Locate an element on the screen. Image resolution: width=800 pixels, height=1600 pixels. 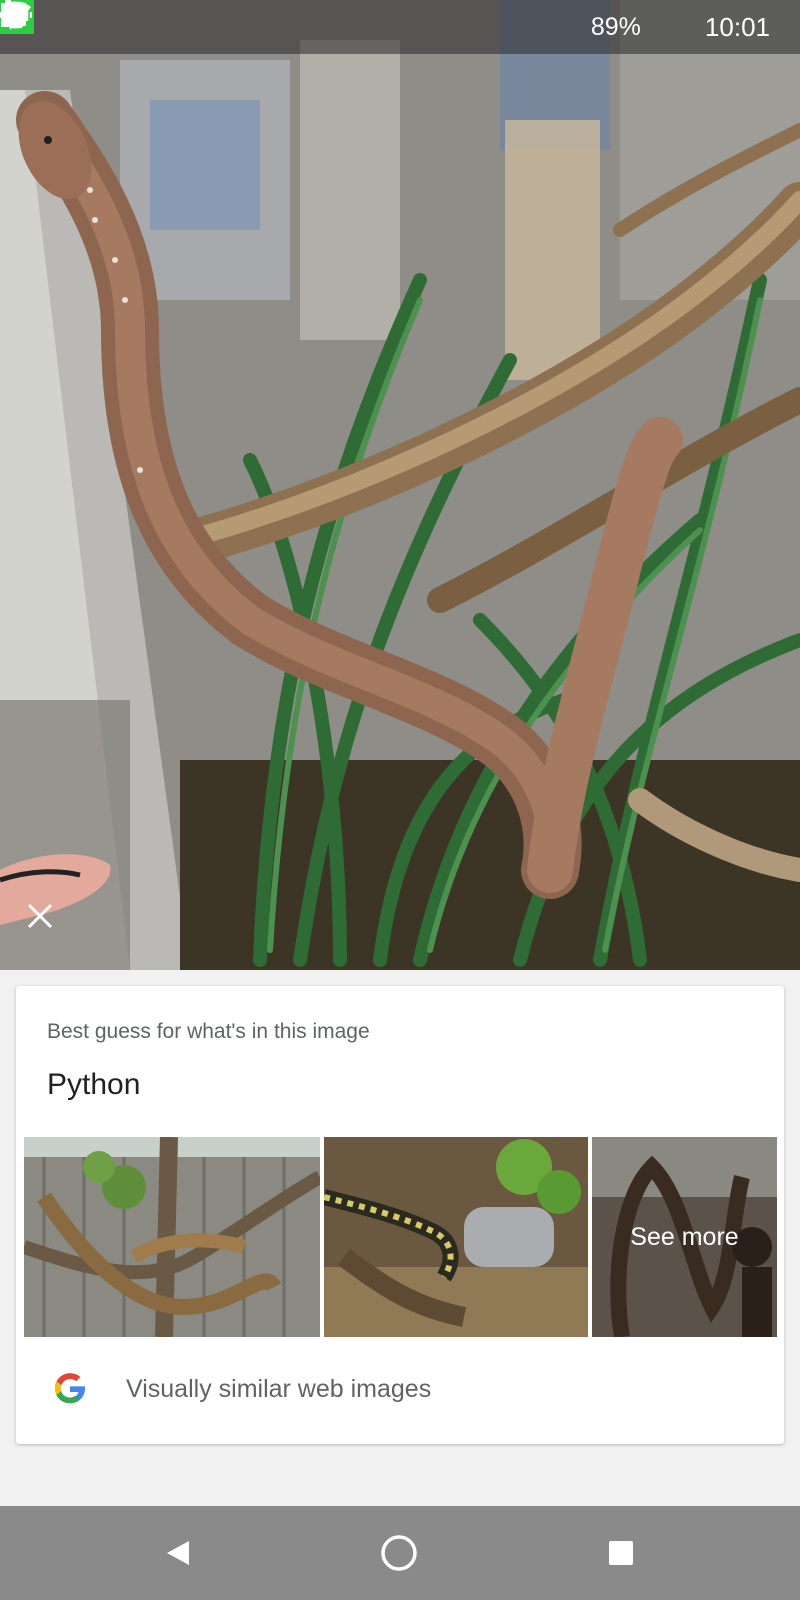
gmail-icon is located at coordinates (78, 22).